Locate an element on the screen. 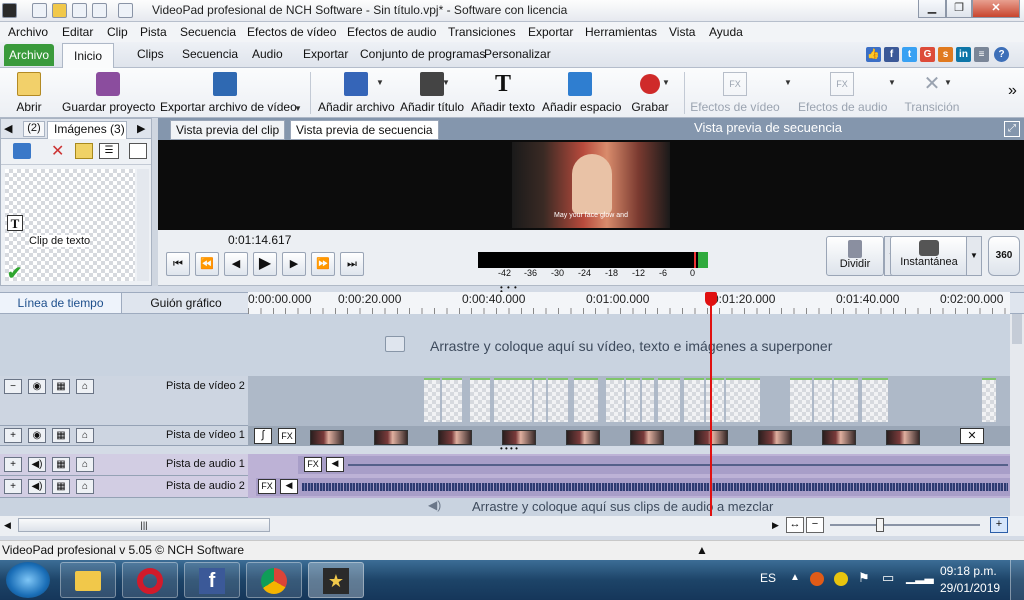 The image size is (1024, 600). tab-audio: Audio is located at coordinates (267, 54).